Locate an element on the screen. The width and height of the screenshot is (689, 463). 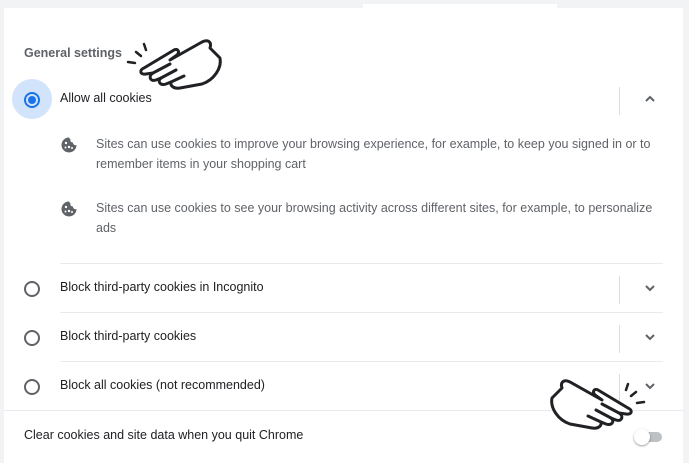
top-strip is located at coordinates (343, 6).